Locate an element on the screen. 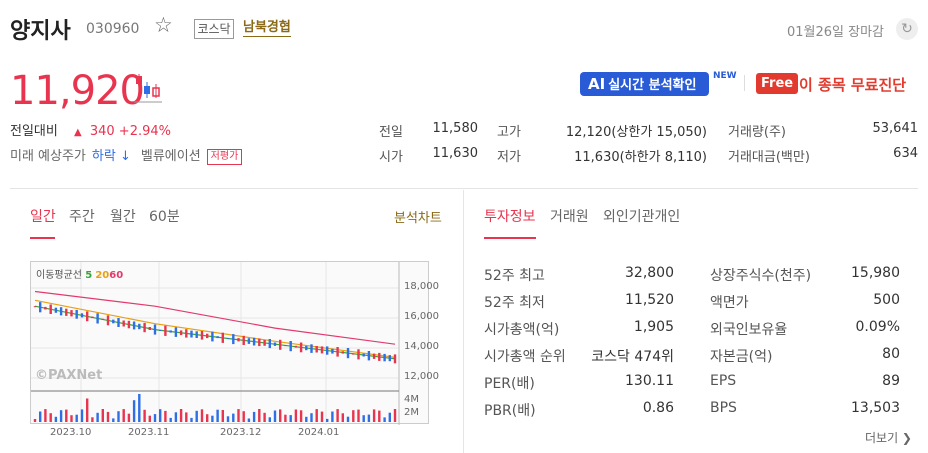  free-diagnosis-link: 이 종목 무료진단 is located at coordinates (852, 84).